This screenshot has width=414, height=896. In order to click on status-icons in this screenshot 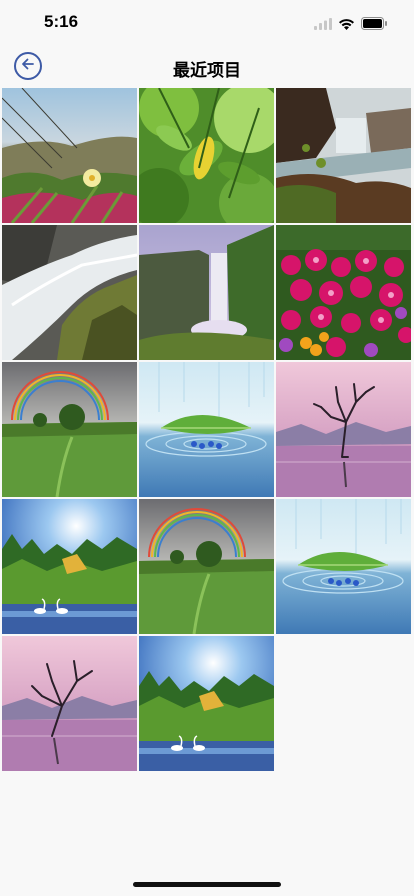, I will do `click(351, 24)`.